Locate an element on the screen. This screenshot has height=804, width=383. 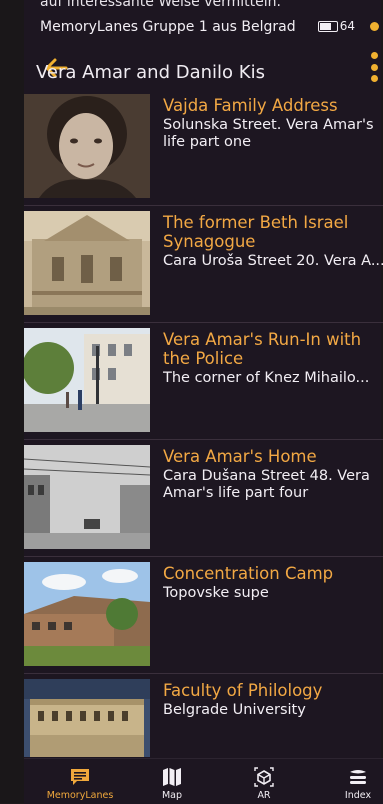
camp-building-photo is located at coordinates (87, 614).